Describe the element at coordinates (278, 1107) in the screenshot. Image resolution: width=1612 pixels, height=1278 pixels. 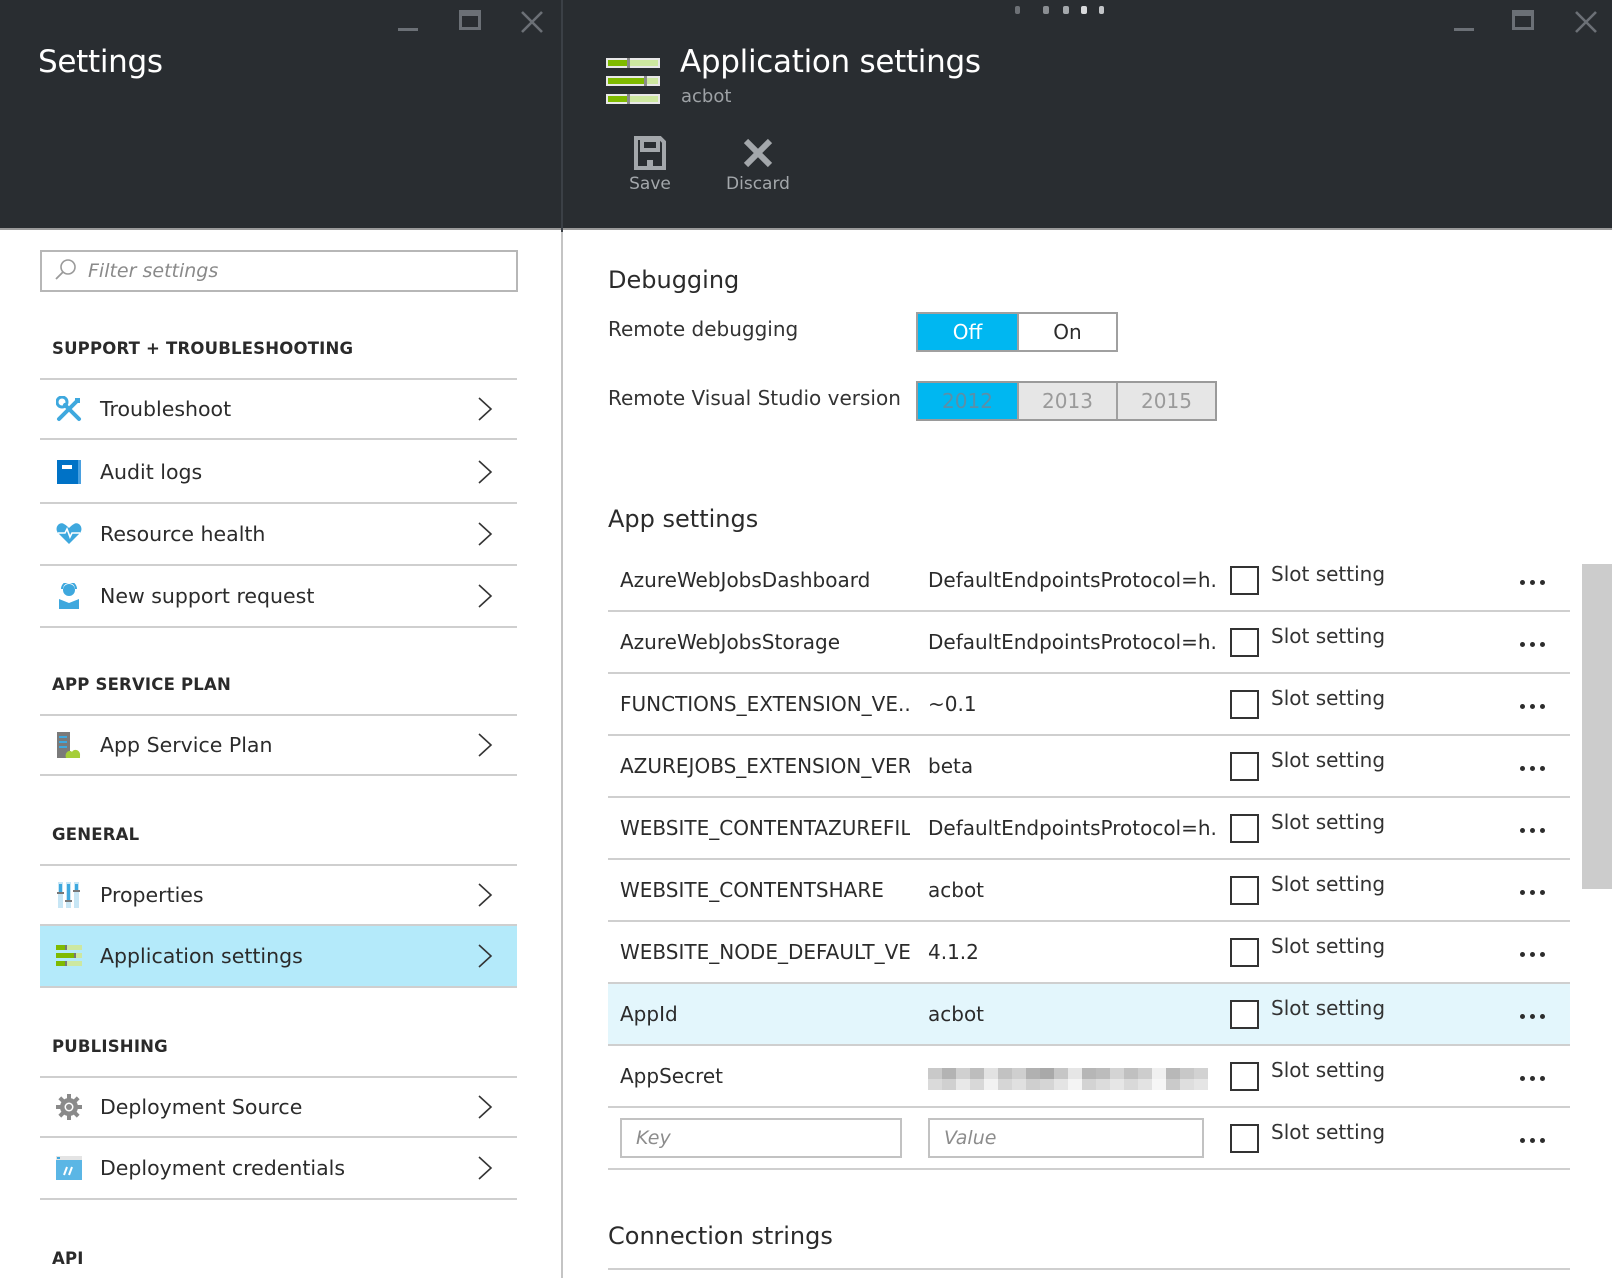
I see `sidebar-item-deployment-source: Deployment Source` at that location.